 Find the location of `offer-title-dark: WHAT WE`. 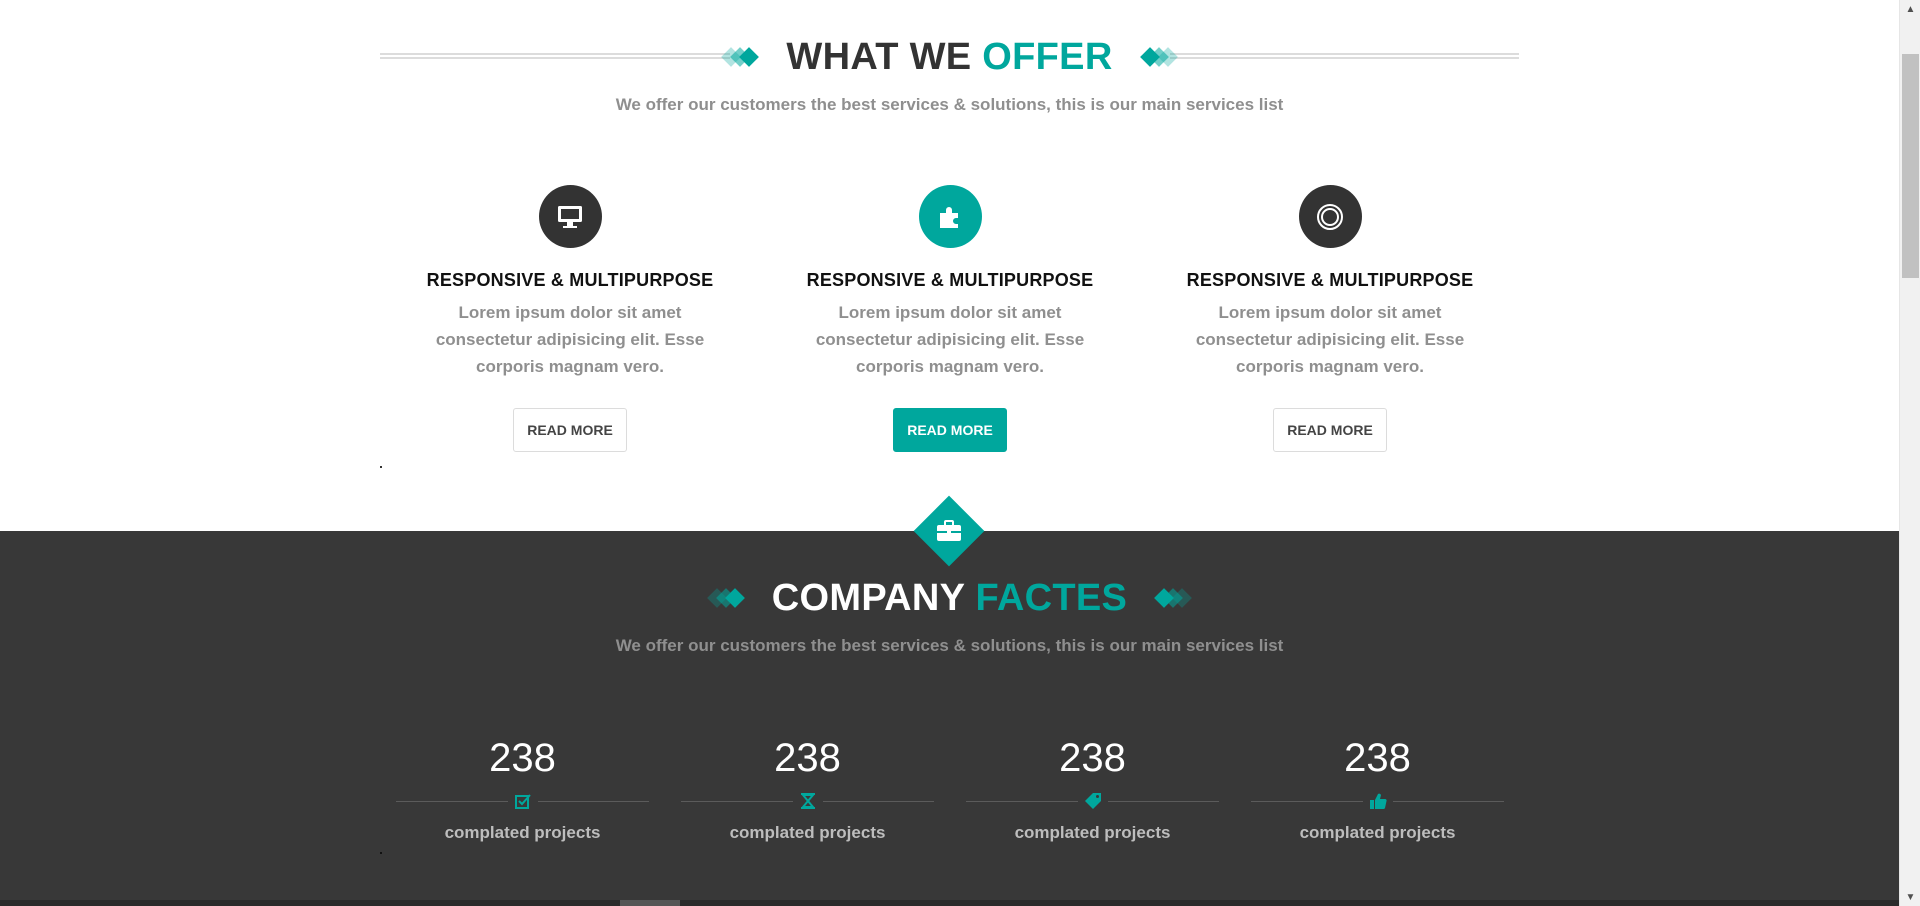

offer-title-dark: WHAT WE is located at coordinates (884, 57).